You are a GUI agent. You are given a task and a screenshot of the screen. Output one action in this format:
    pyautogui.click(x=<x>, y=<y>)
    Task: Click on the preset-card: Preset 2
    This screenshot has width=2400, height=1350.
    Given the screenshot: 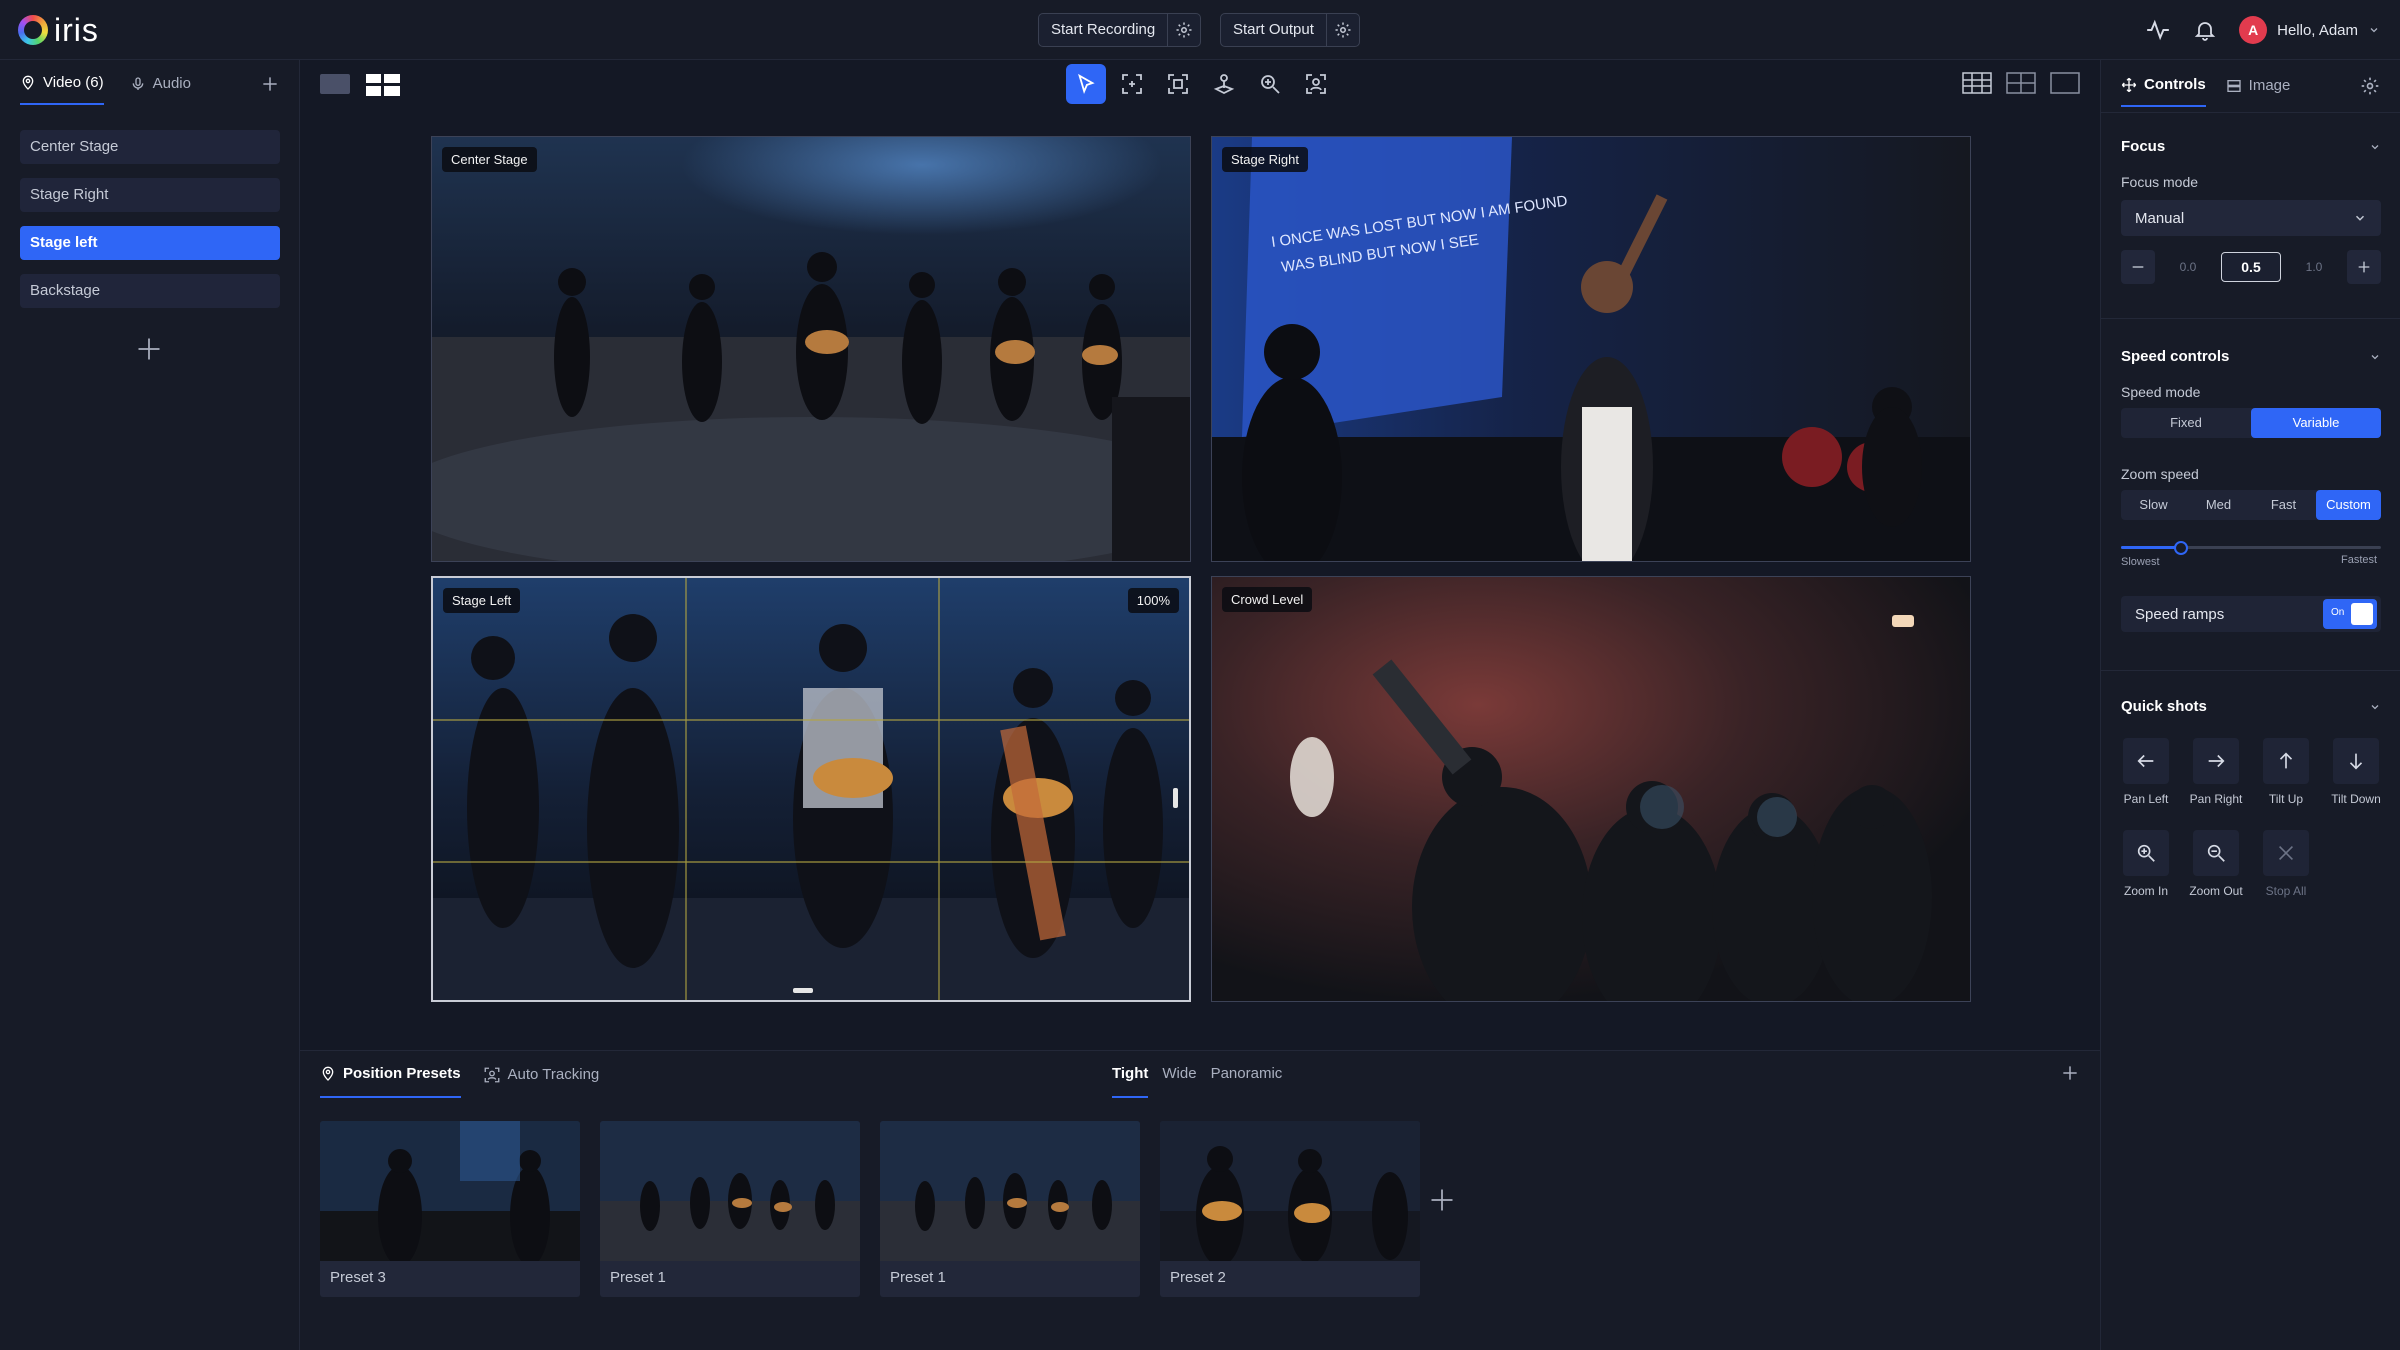 What is the action you would take?
    pyautogui.click(x=1290, y=1209)
    